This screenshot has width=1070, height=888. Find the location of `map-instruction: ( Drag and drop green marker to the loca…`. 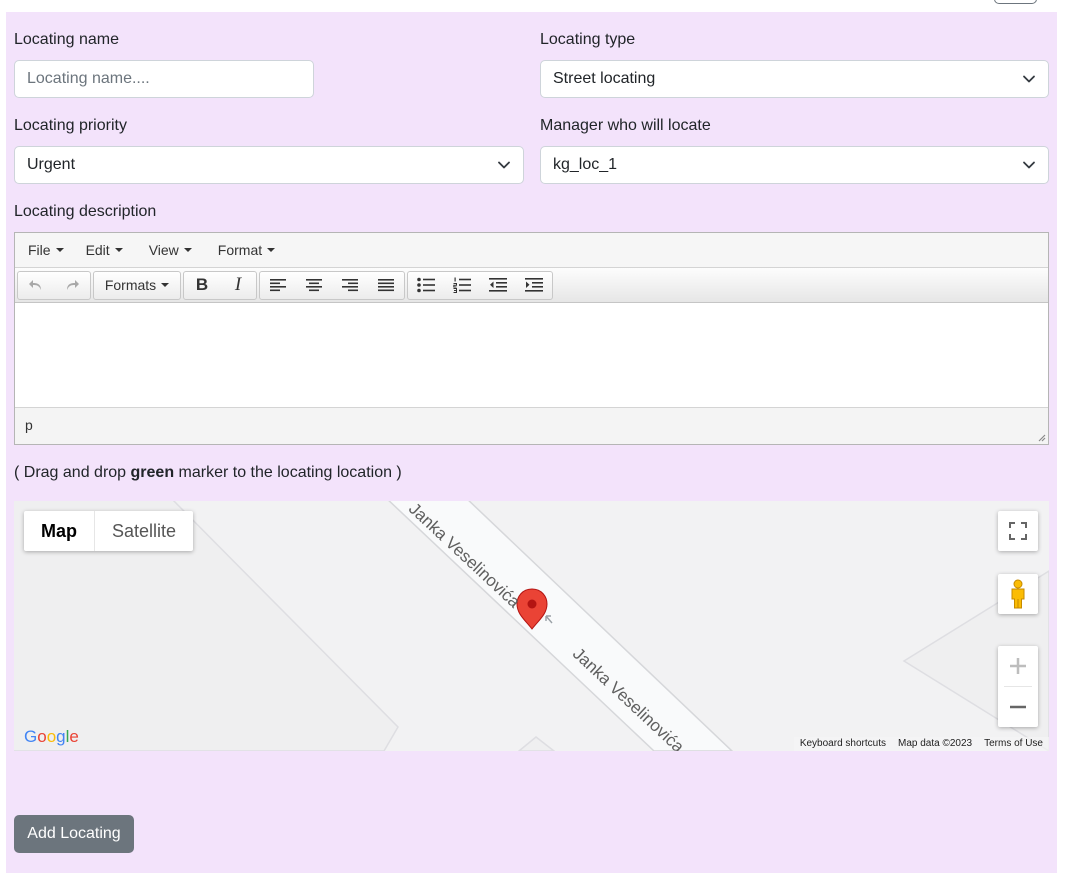

map-instruction: ( Drag and drop green marker to the loca… is located at coordinates (208, 473).